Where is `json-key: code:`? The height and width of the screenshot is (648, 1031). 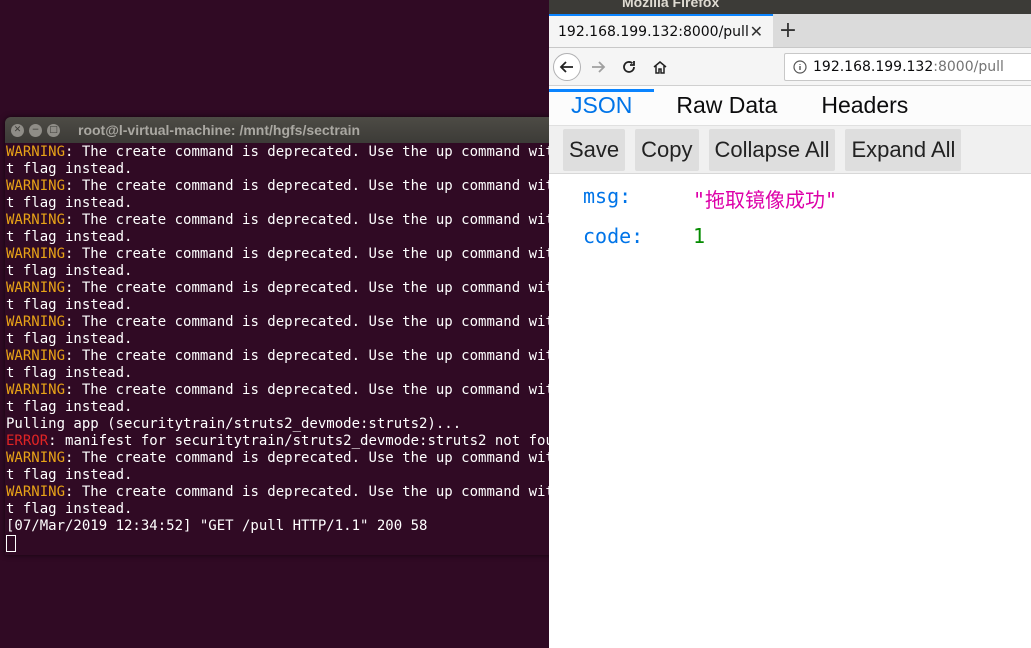 json-key: code: is located at coordinates (613, 236).